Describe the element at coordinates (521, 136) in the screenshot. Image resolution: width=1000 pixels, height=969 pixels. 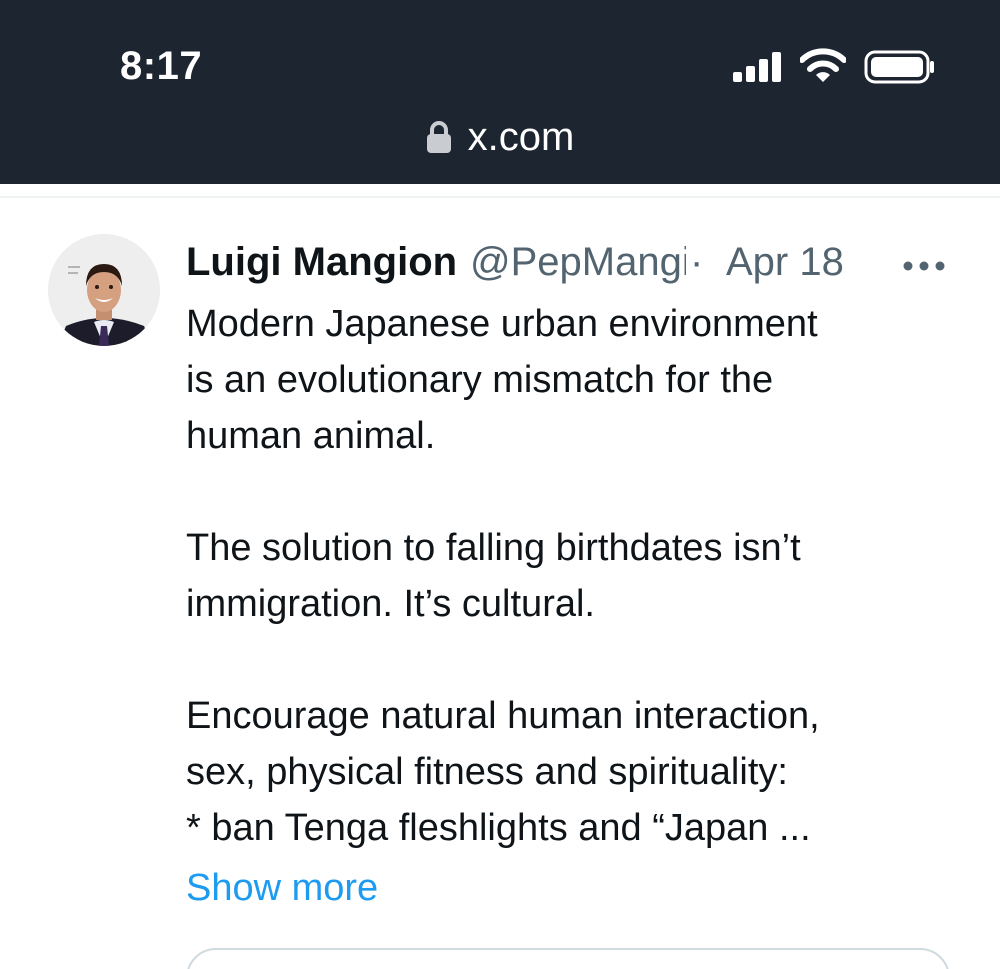
I see `url-text: x.com` at that location.